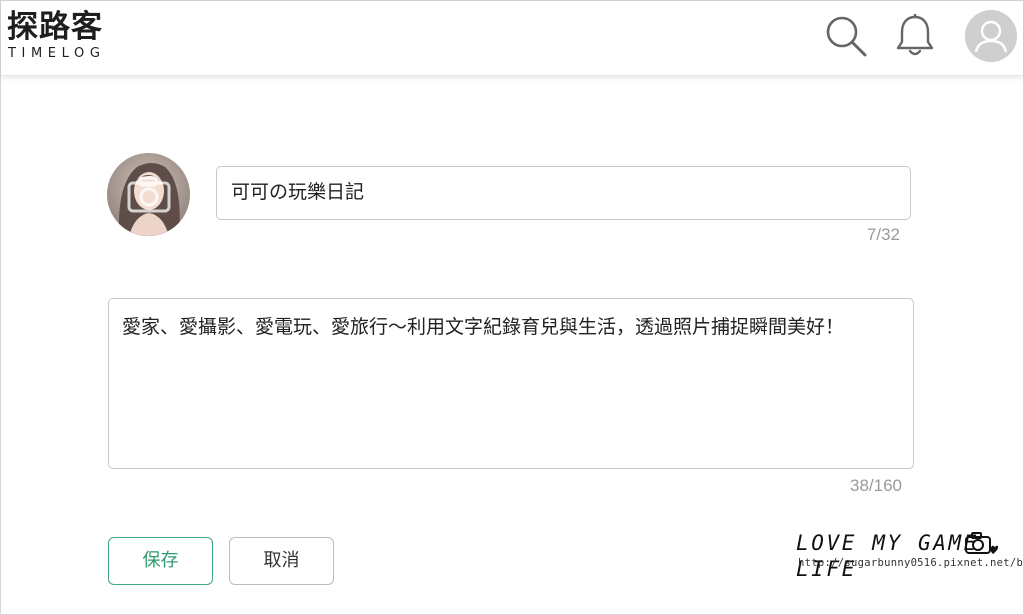 This screenshot has width=1024, height=615. Describe the element at coordinates (876, 485) in the screenshot. I see `bio-char-counter: 38/160` at that location.